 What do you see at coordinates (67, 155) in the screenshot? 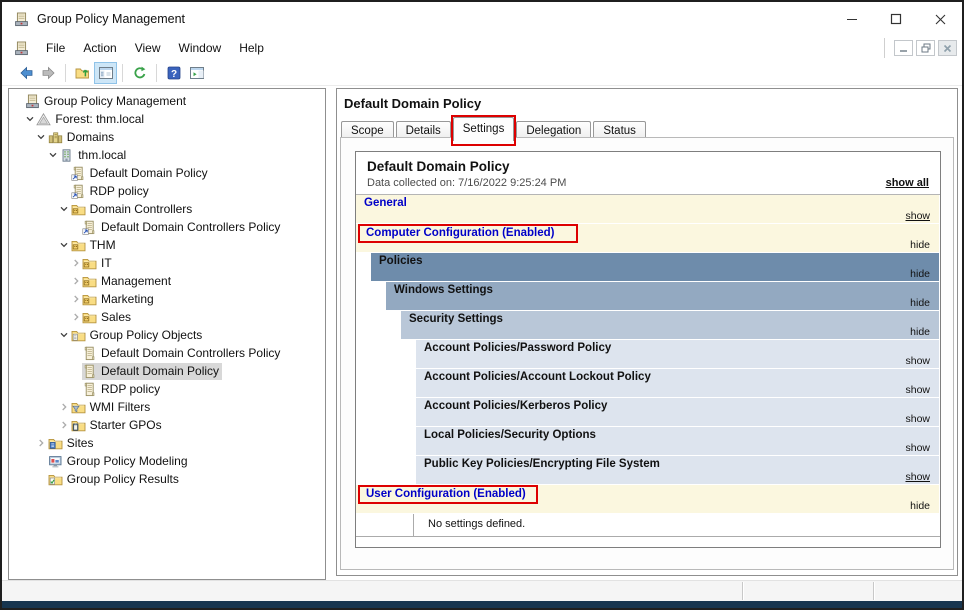
I see `domain-icon` at bounding box center [67, 155].